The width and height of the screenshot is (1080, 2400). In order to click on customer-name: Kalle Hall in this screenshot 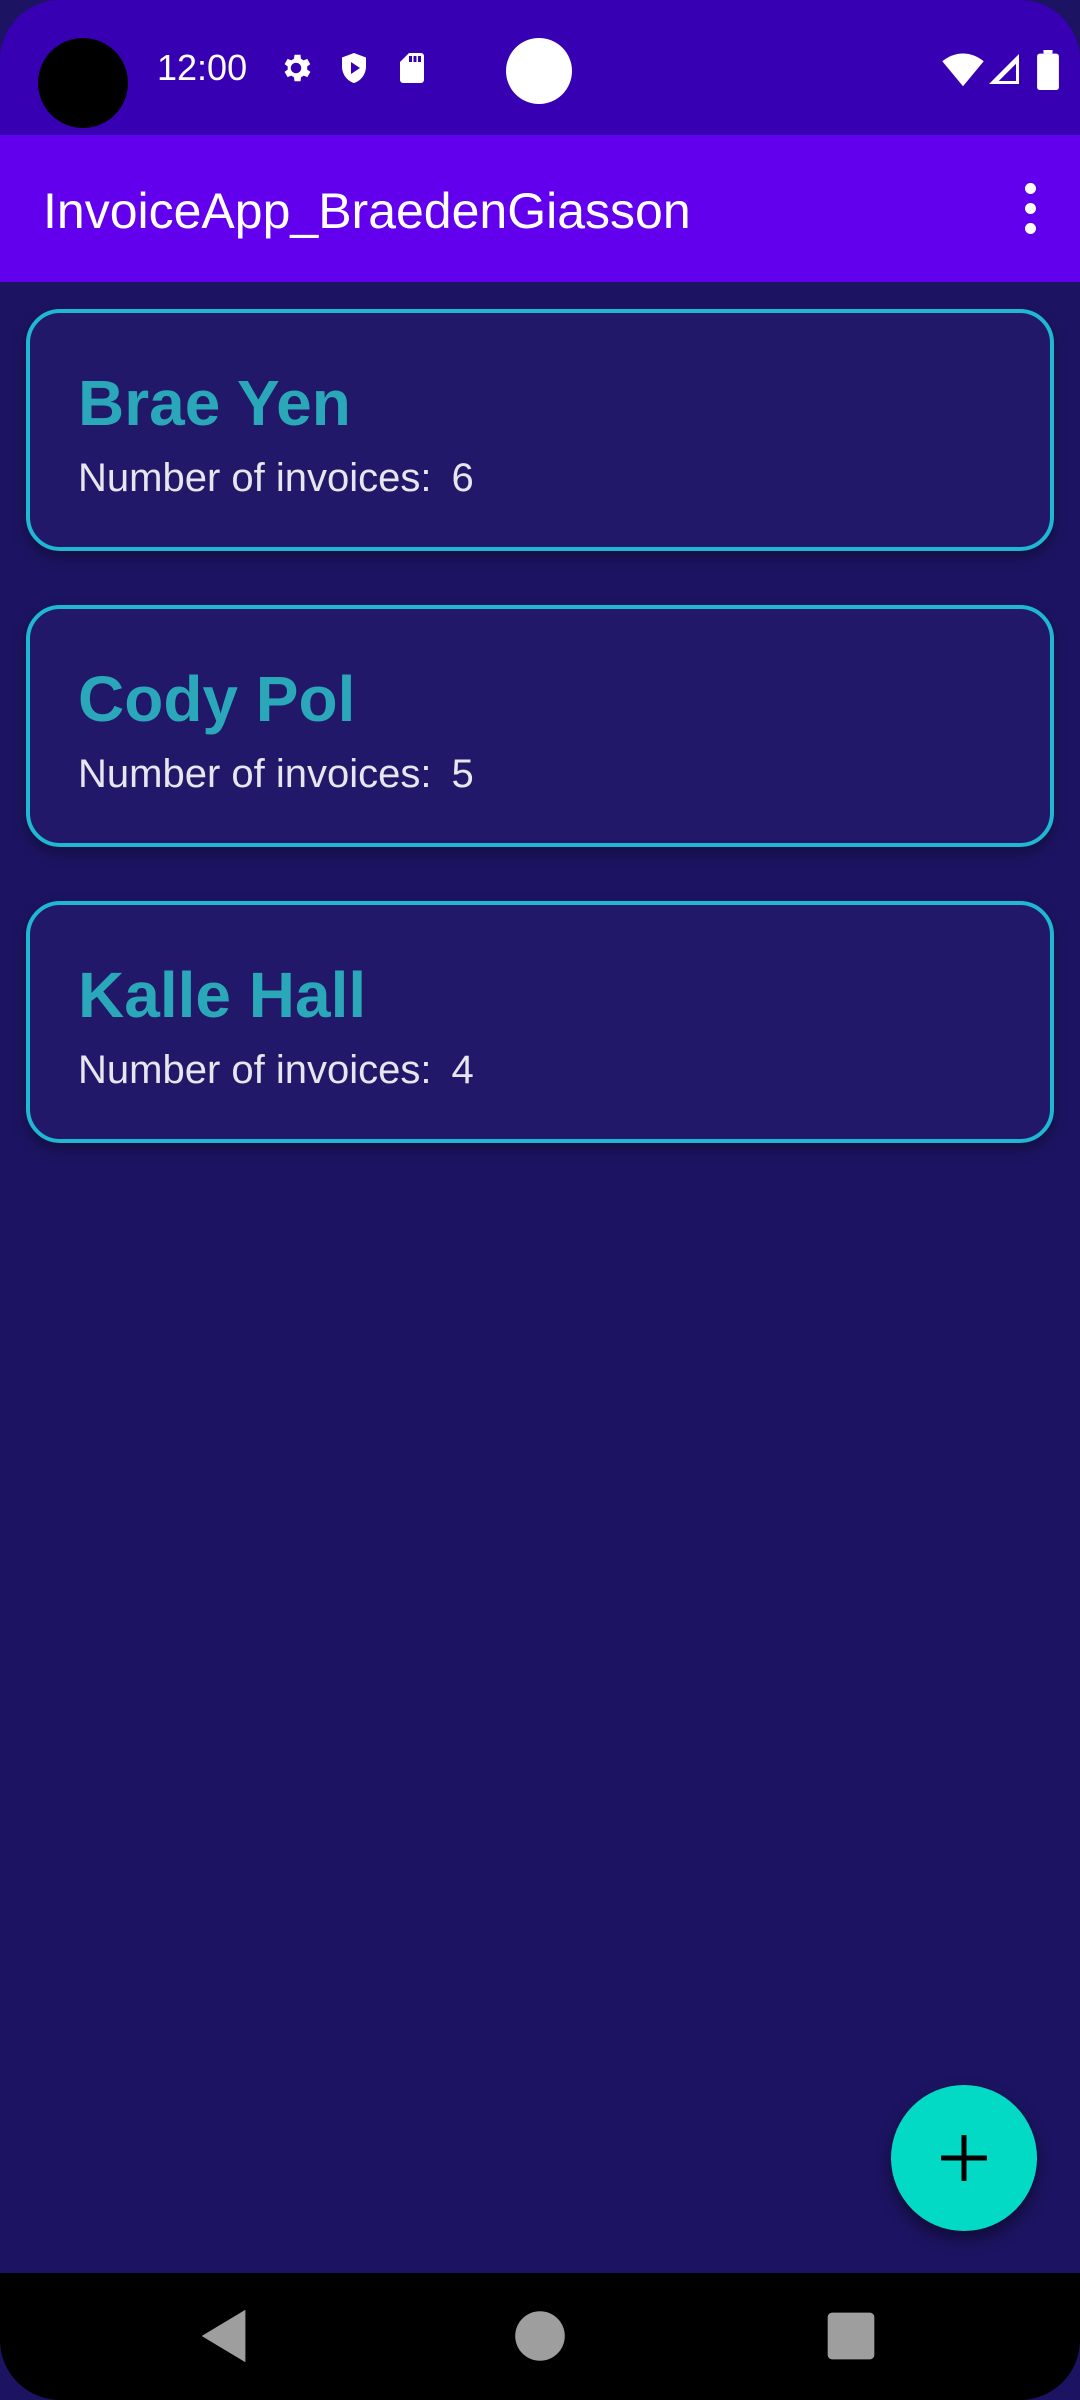, I will do `click(222, 995)`.